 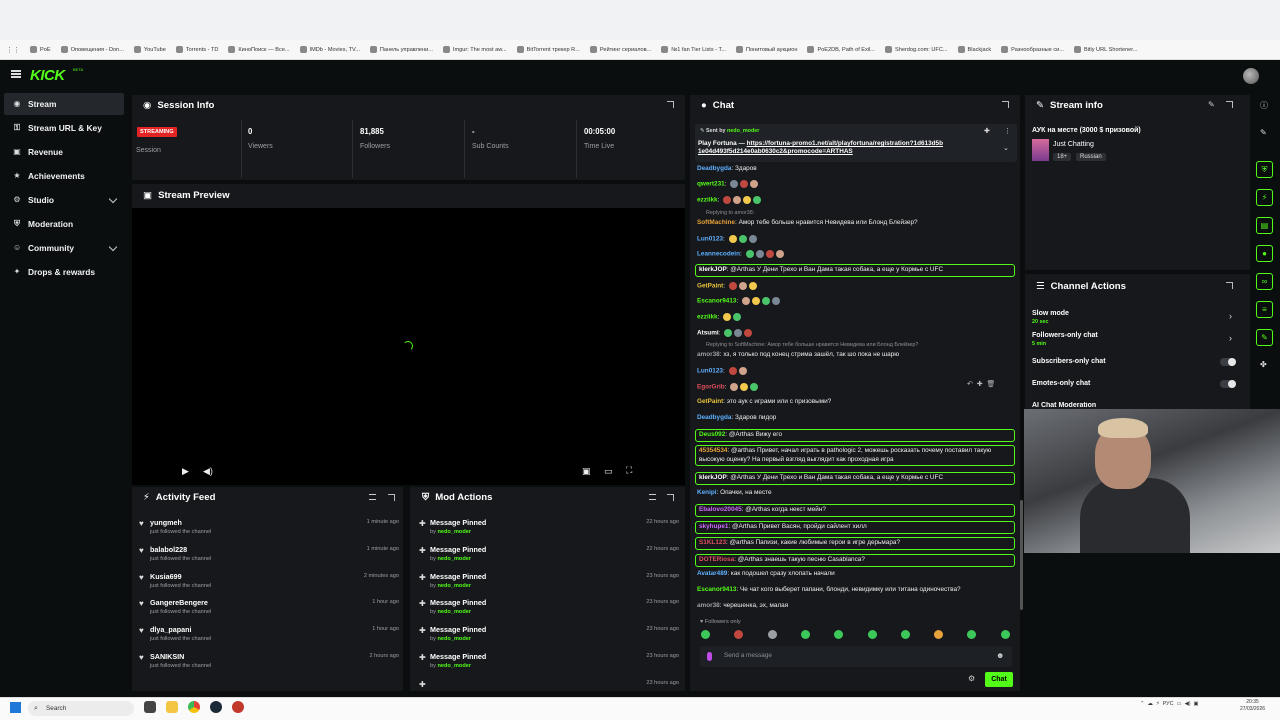 What do you see at coordinates (710, 239) in the screenshot?
I see `chat-username: Lun0123` at bounding box center [710, 239].